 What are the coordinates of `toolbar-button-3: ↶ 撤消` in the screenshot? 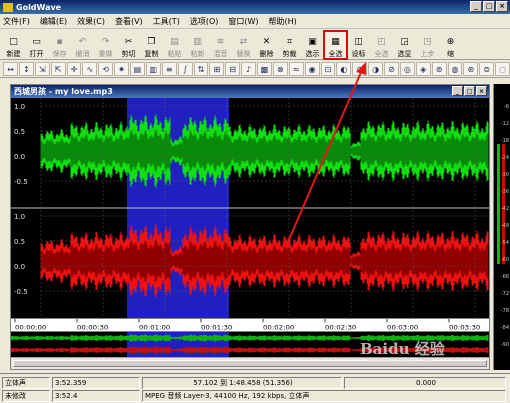 It's located at (82, 45).